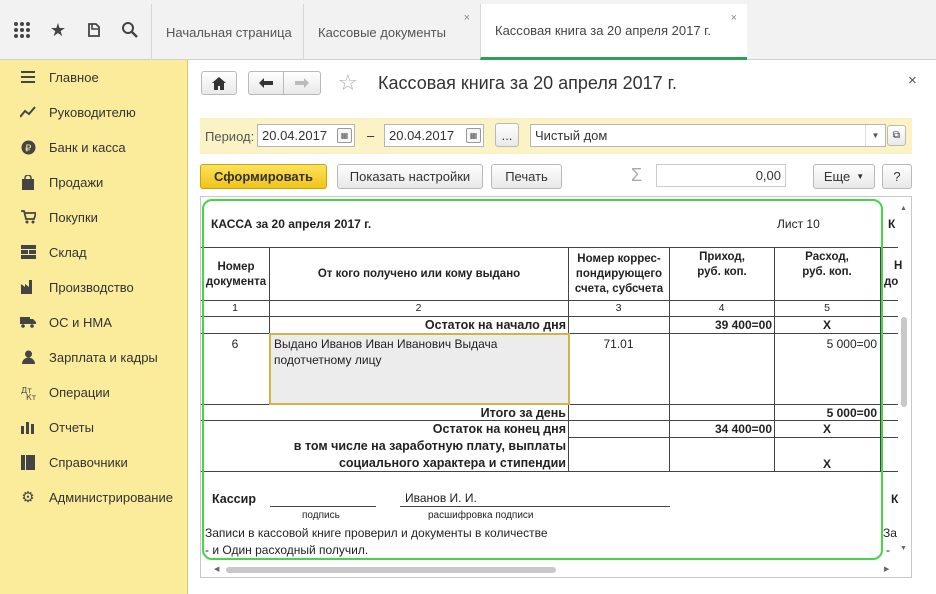  What do you see at coordinates (826, 464) in the screenshot?
I see `salary-expense: Х` at bounding box center [826, 464].